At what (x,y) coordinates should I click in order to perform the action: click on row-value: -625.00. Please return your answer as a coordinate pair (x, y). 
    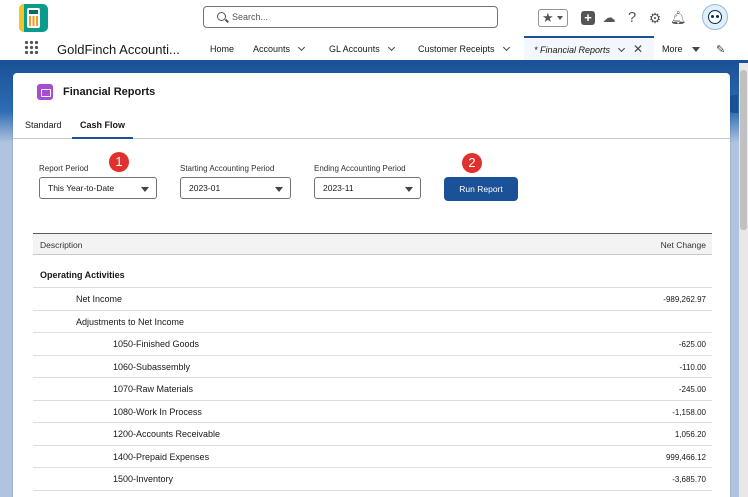
    Looking at the image, I should click on (692, 344).